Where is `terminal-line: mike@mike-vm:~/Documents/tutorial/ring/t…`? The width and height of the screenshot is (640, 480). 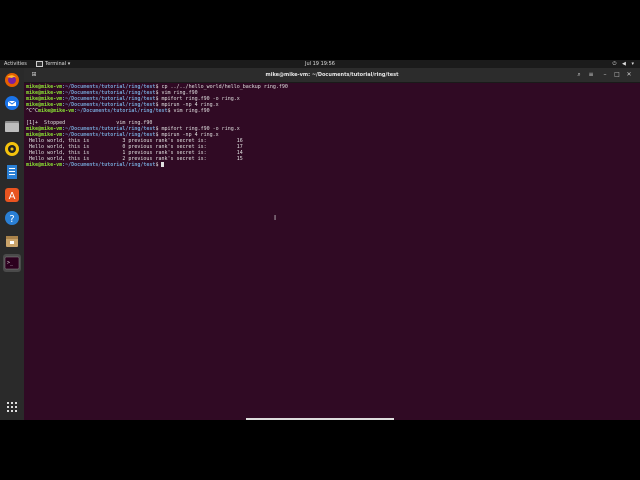 terminal-line: mike@mike-vm:~/Documents/tutorial/ring/t… is located at coordinates (331, 165).